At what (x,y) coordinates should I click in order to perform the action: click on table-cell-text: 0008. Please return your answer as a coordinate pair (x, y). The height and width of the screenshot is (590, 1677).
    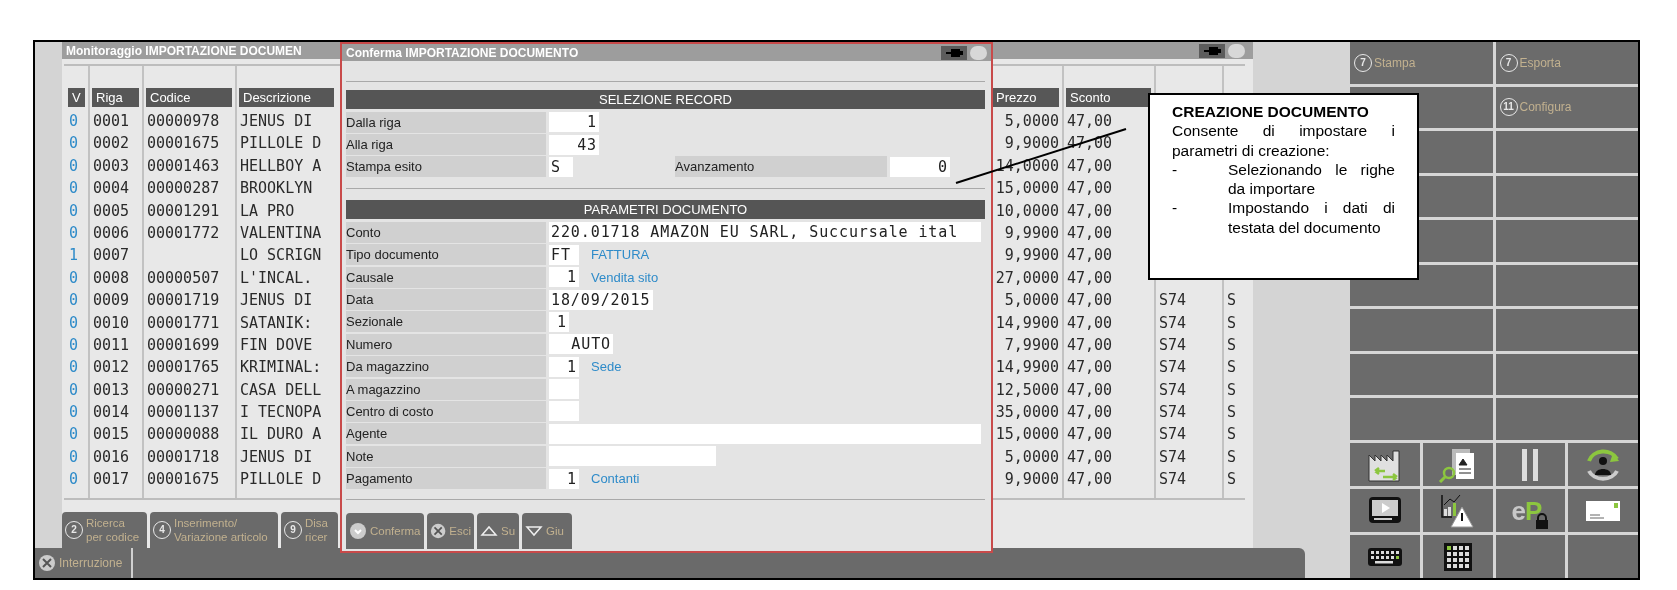
    Looking at the image, I should click on (111, 278).